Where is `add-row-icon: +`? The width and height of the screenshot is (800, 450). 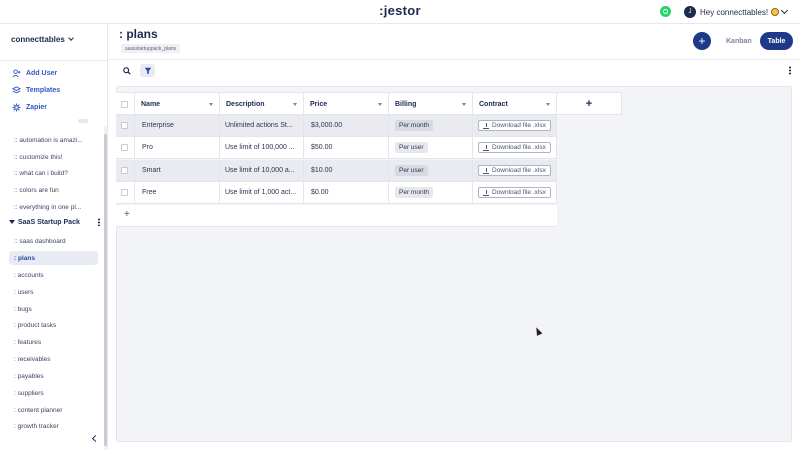
add-row-icon: + is located at coordinates (127, 214).